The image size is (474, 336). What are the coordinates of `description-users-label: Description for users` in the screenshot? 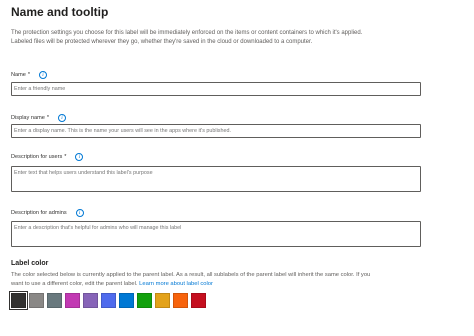 It's located at (37, 157).